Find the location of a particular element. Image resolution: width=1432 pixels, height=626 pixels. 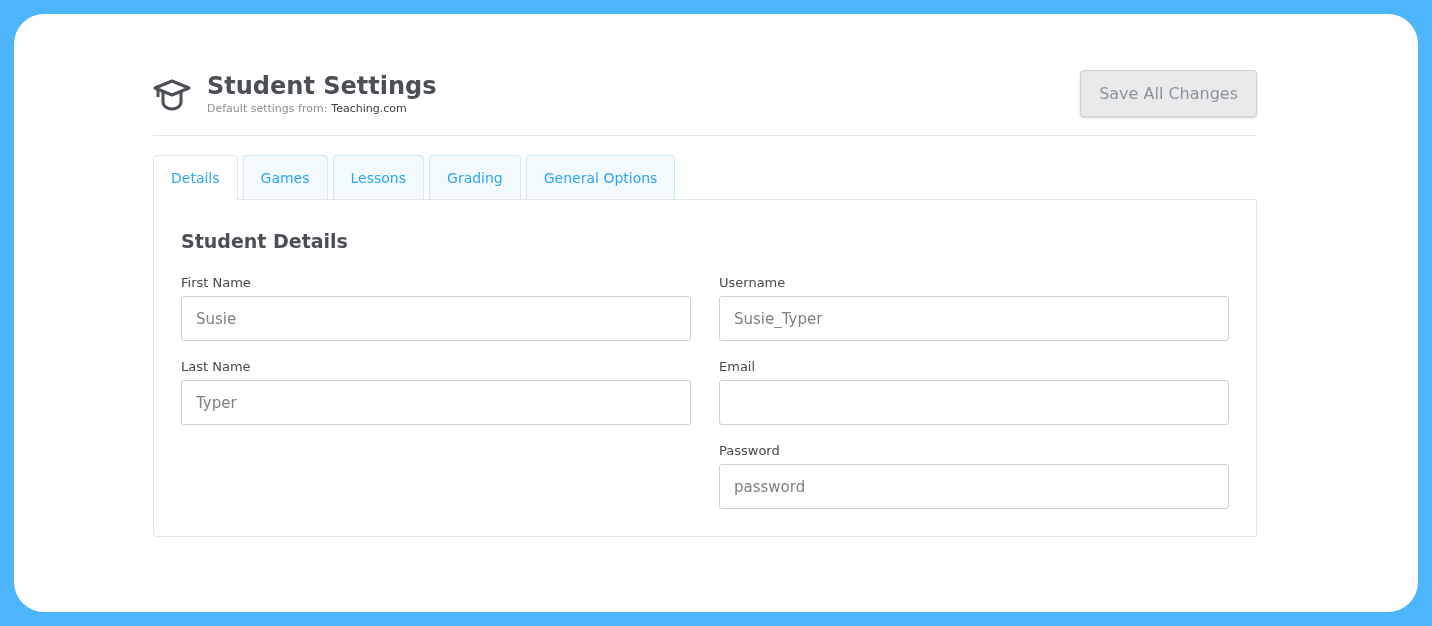

tab: General Options is located at coordinates (600, 177).